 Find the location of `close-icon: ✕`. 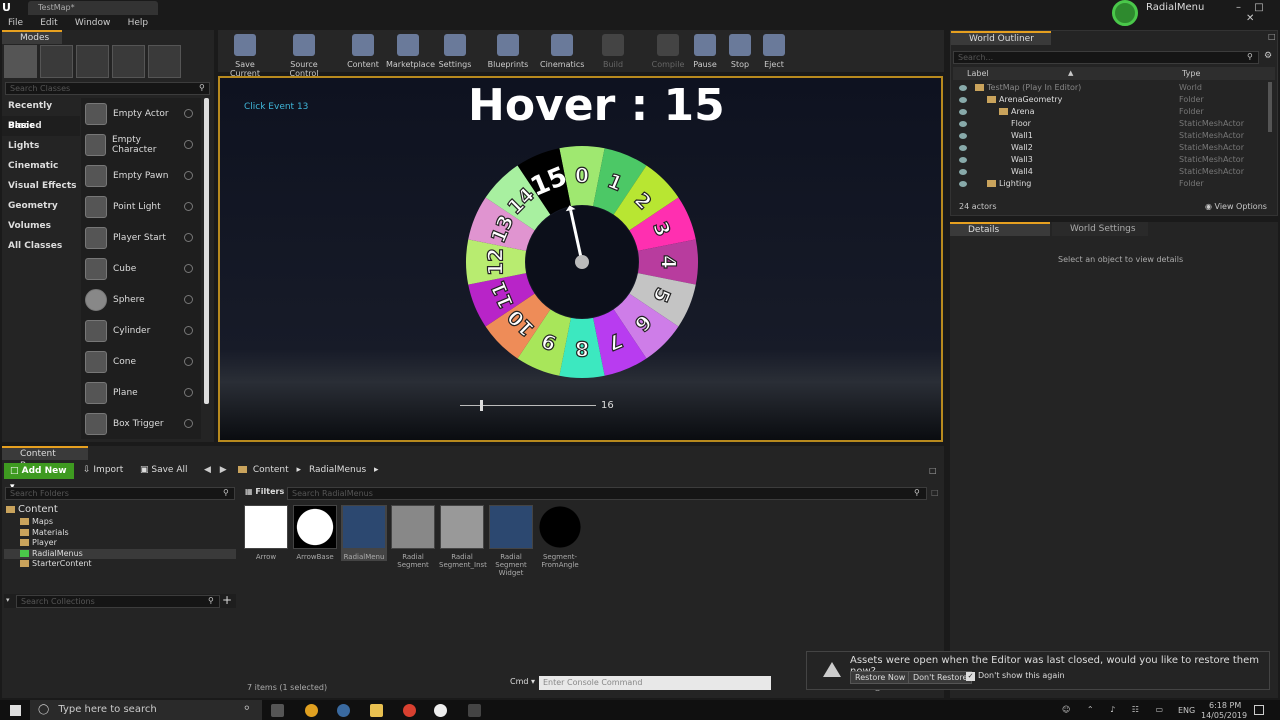

close-icon: ✕ is located at coordinates (1250, 18).